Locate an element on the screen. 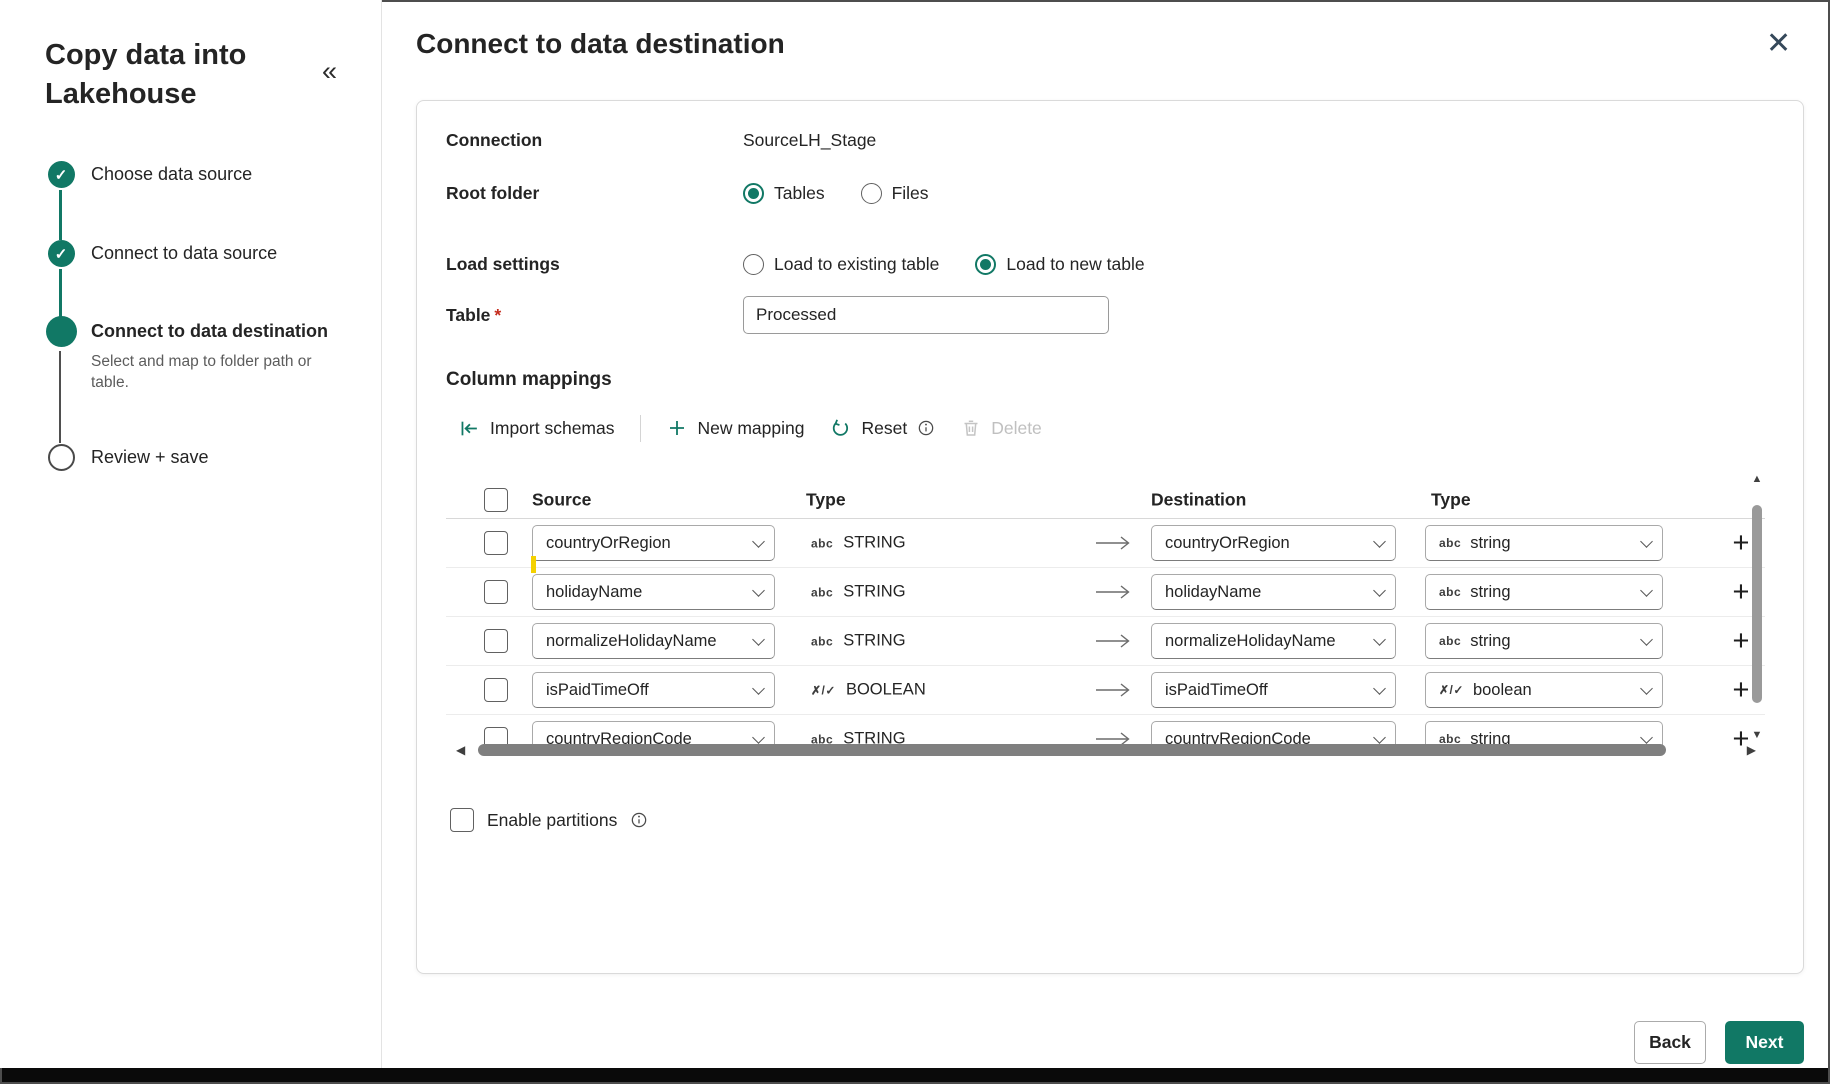 This screenshot has width=1830, height=1084. select-all-checkbox is located at coordinates (496, 499).